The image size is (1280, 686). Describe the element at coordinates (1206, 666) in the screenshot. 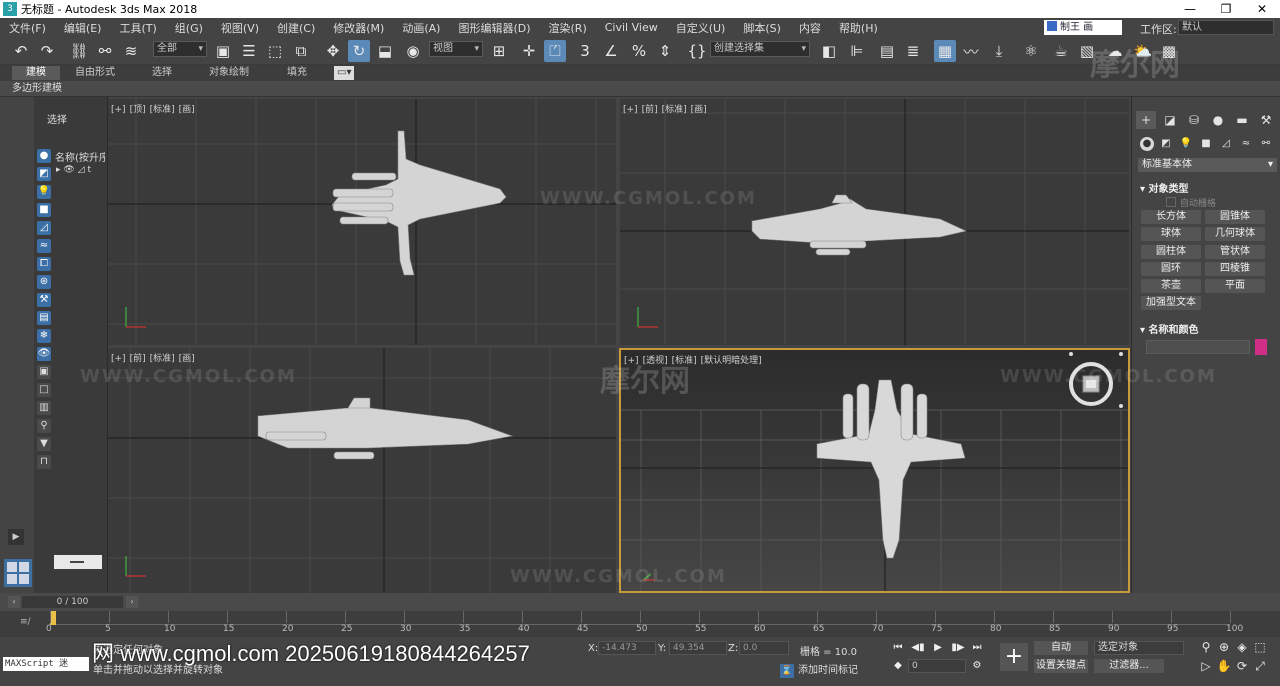

I see `field-of-view-icon: ▷` at that location.